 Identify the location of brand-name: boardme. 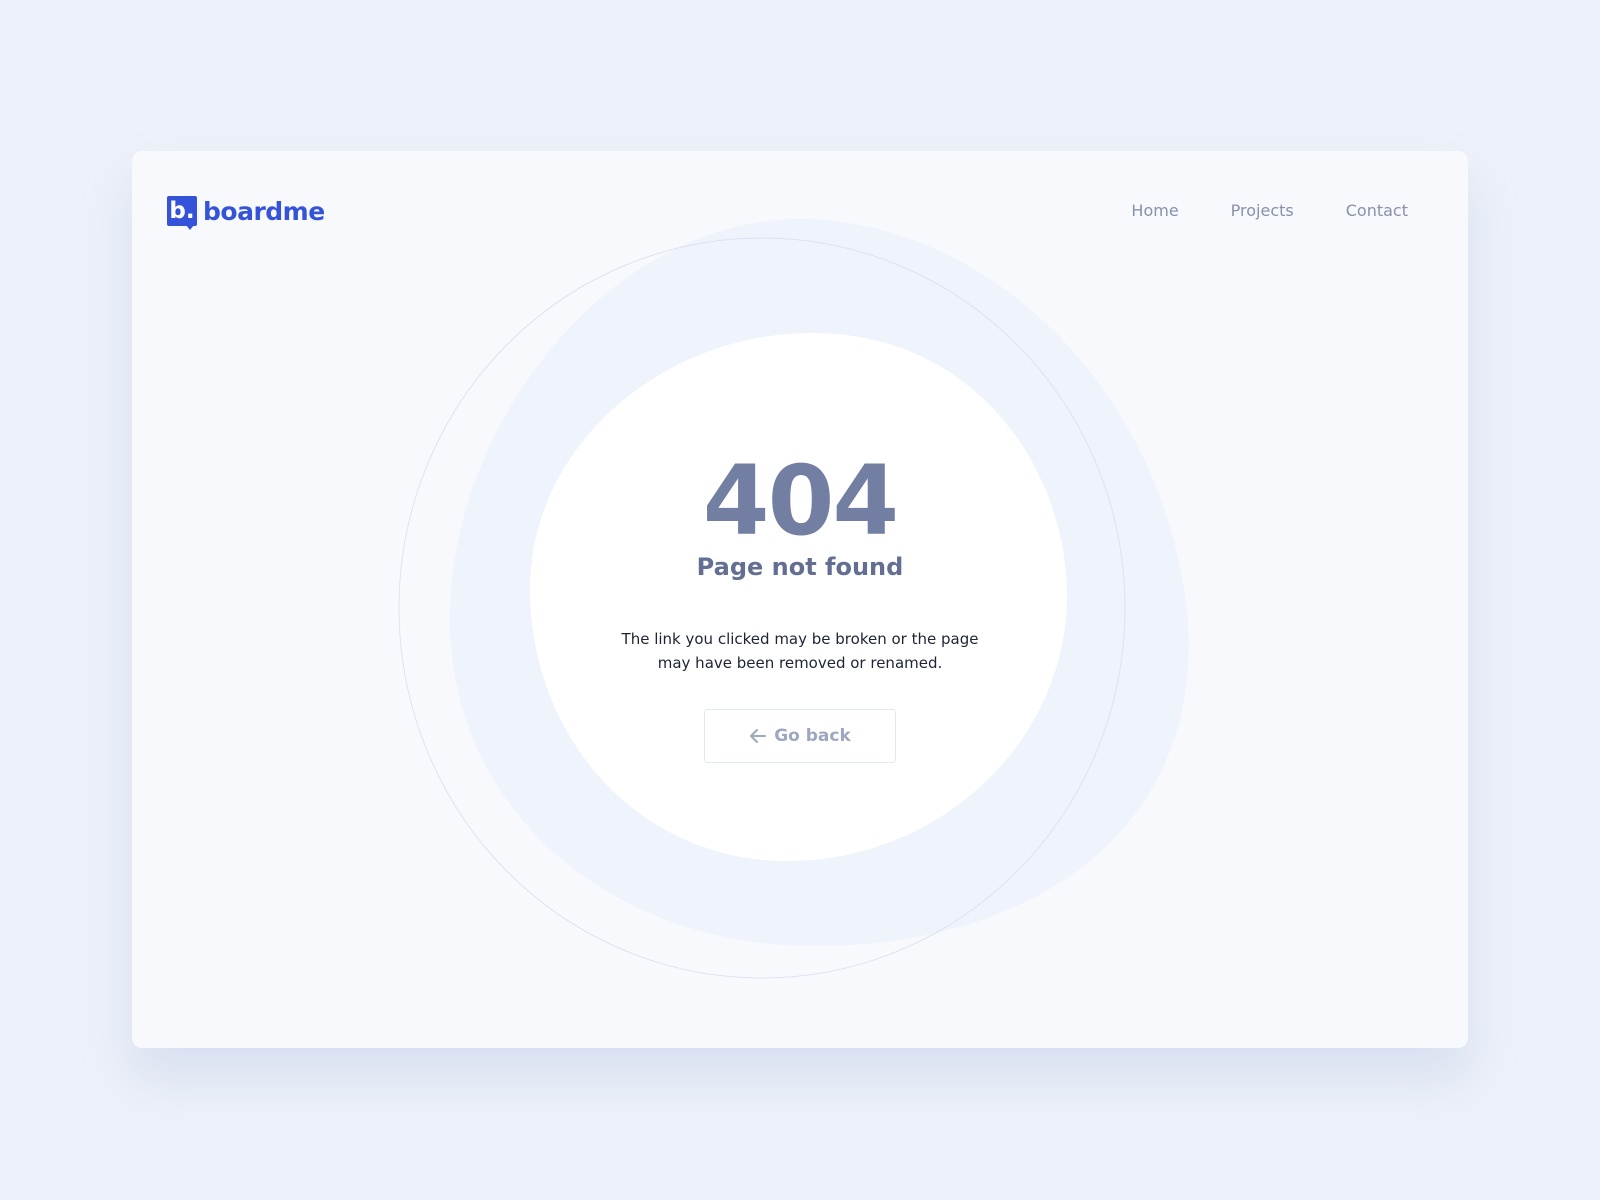
(264, 211).